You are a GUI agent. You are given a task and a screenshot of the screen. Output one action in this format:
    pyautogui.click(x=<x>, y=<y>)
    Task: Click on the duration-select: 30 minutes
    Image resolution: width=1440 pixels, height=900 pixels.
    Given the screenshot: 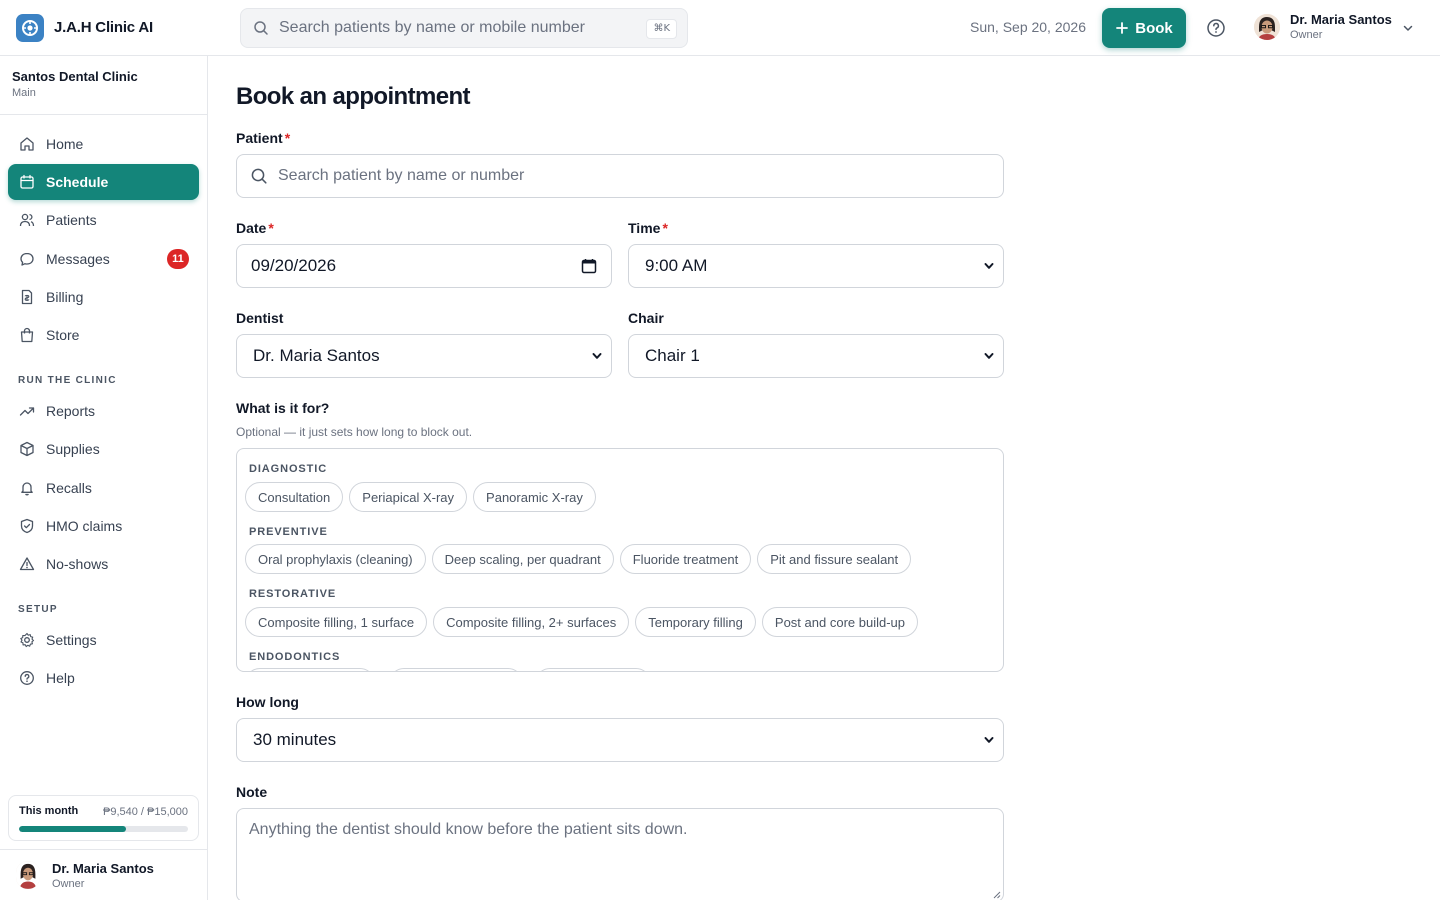 What is the action you would take?
    pyautogui.click(x=620, y=740)
    